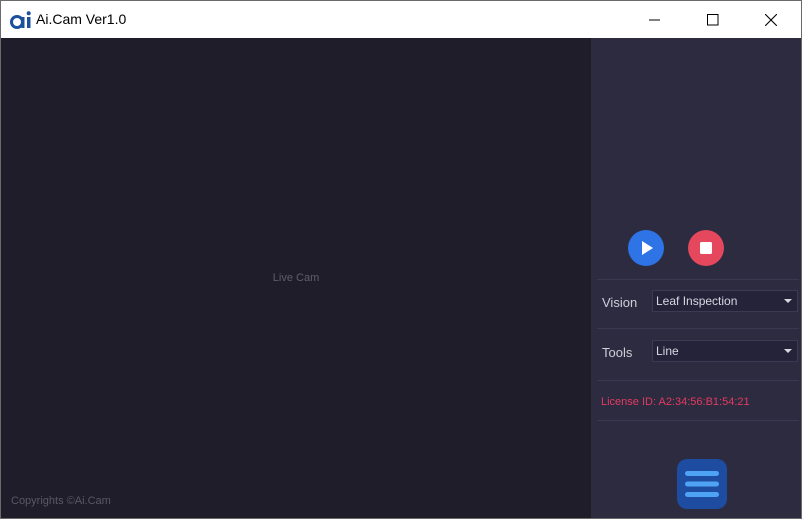  I want to click on close-icon, so click(771, 19).